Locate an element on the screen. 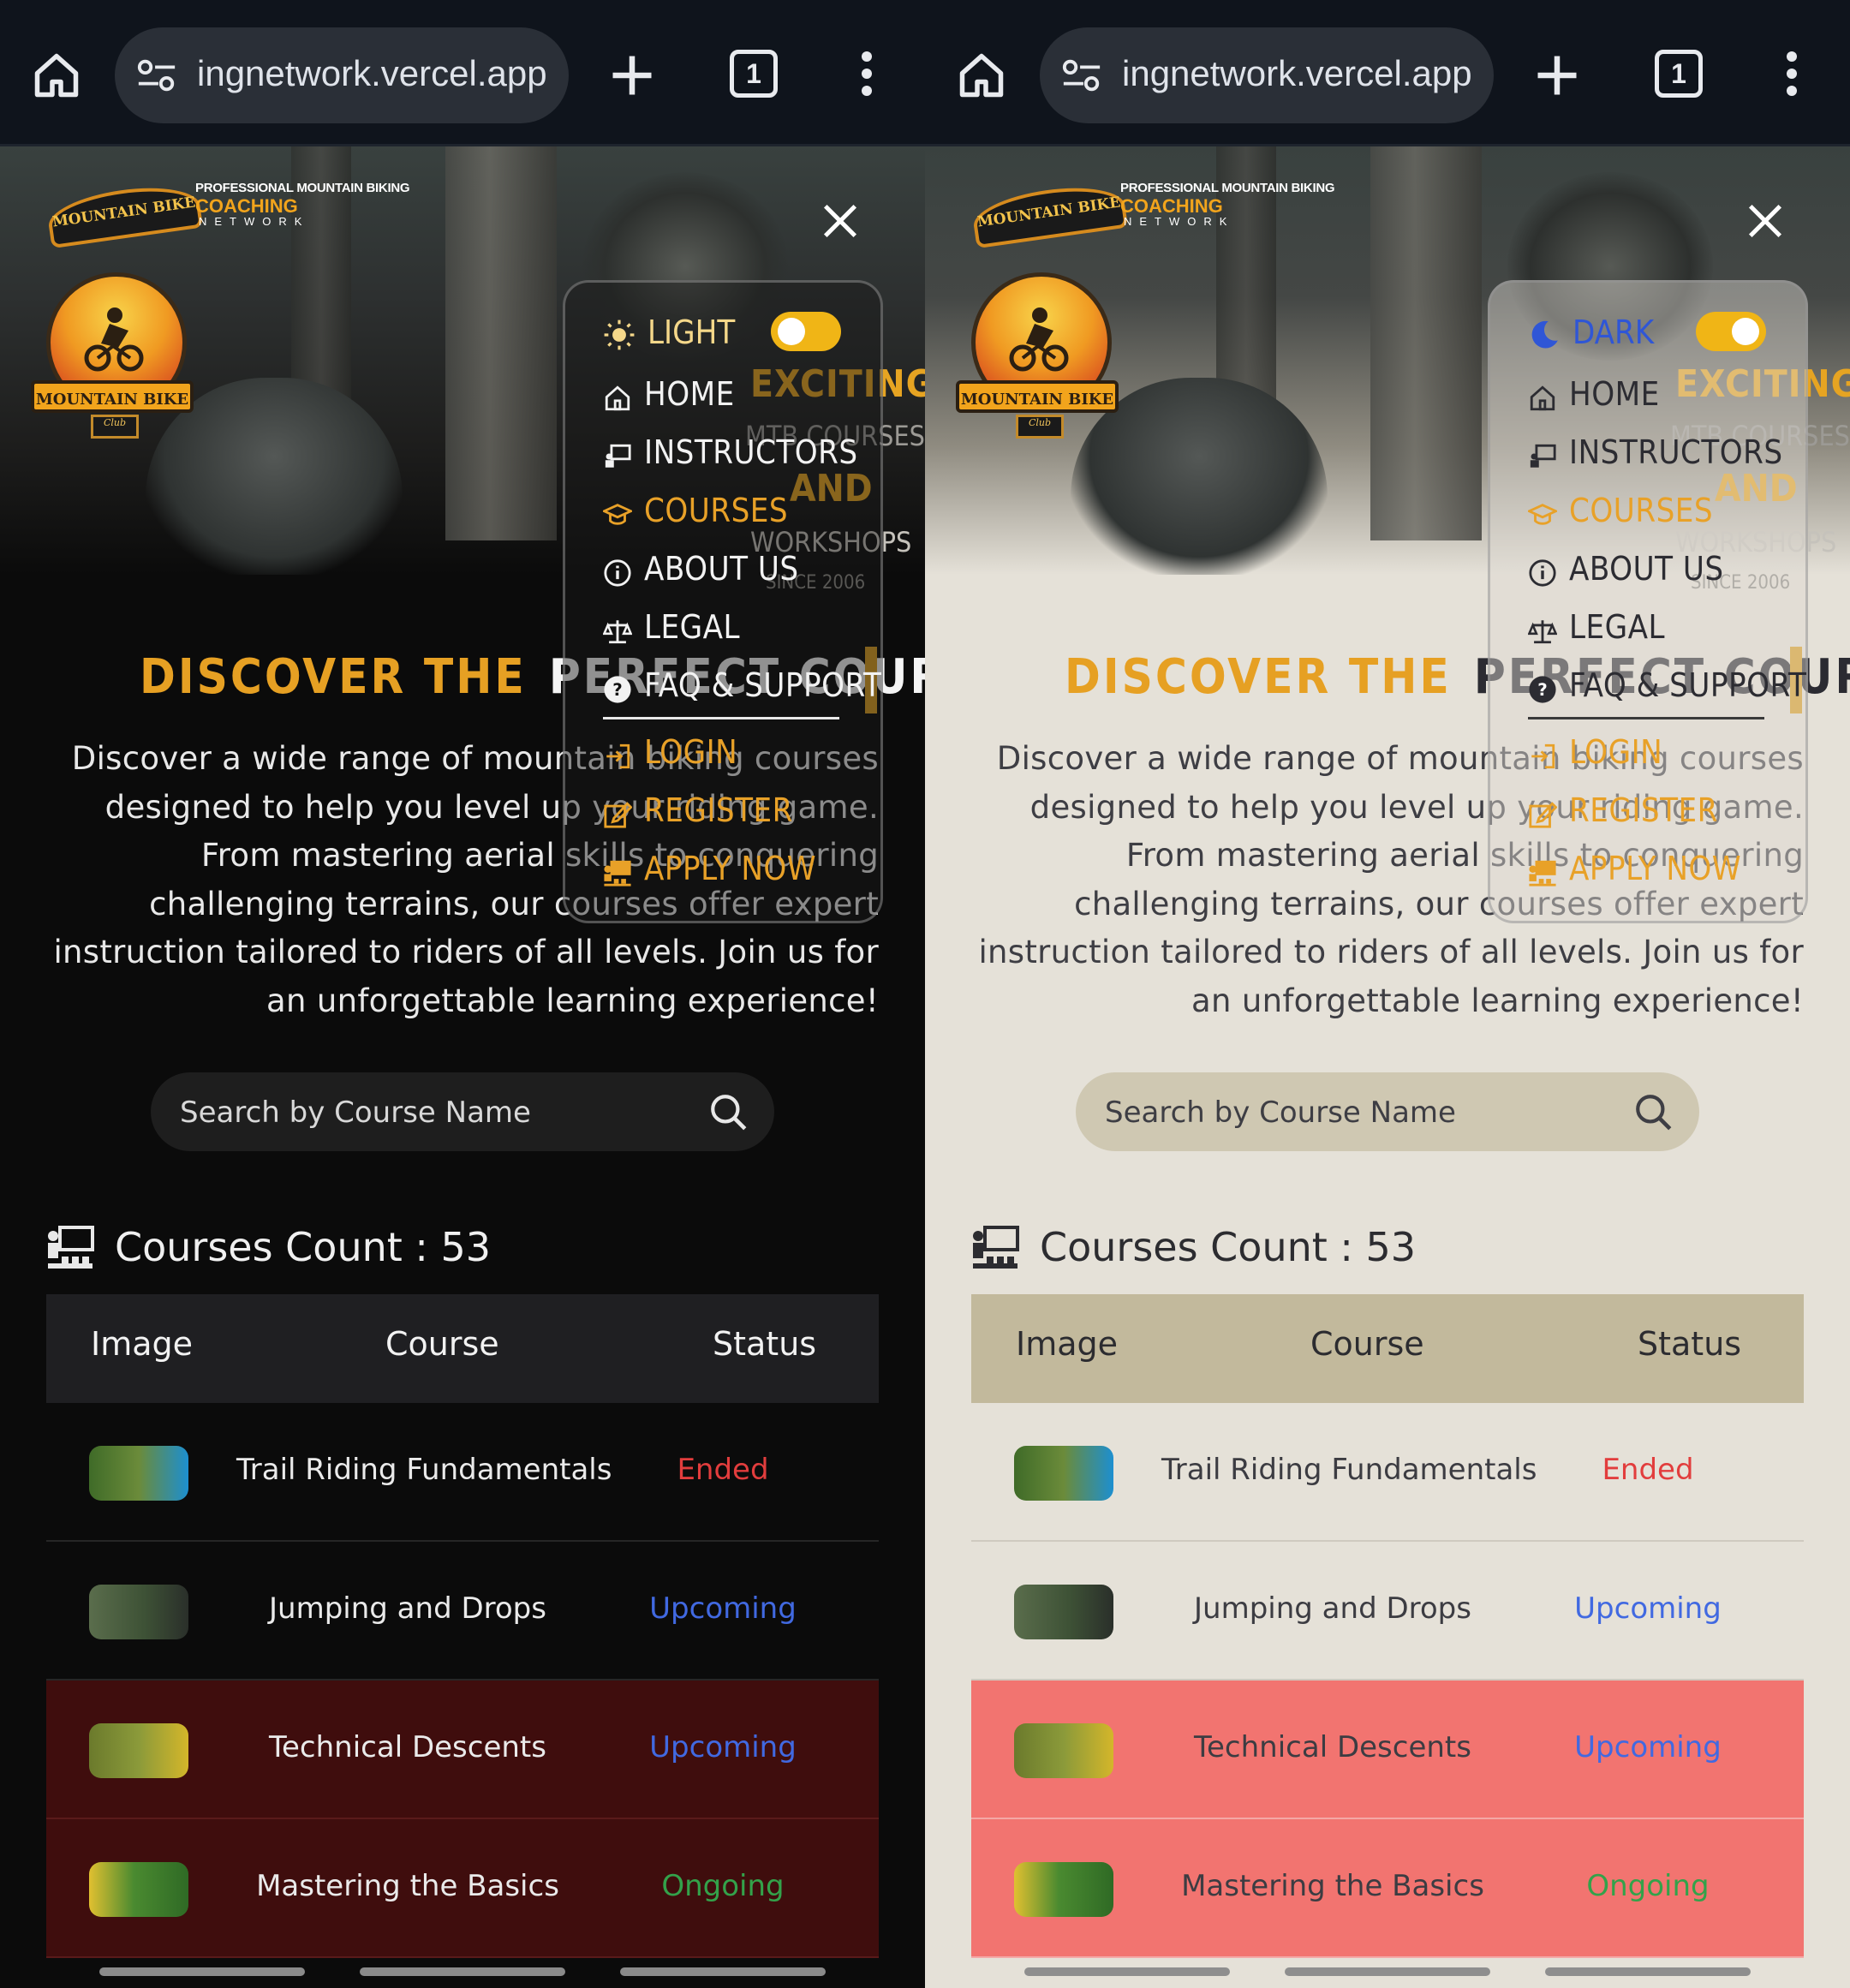 The width and height of the screenshot is (1850, 1988). moon-icon is located at coordinates (1544, 334).